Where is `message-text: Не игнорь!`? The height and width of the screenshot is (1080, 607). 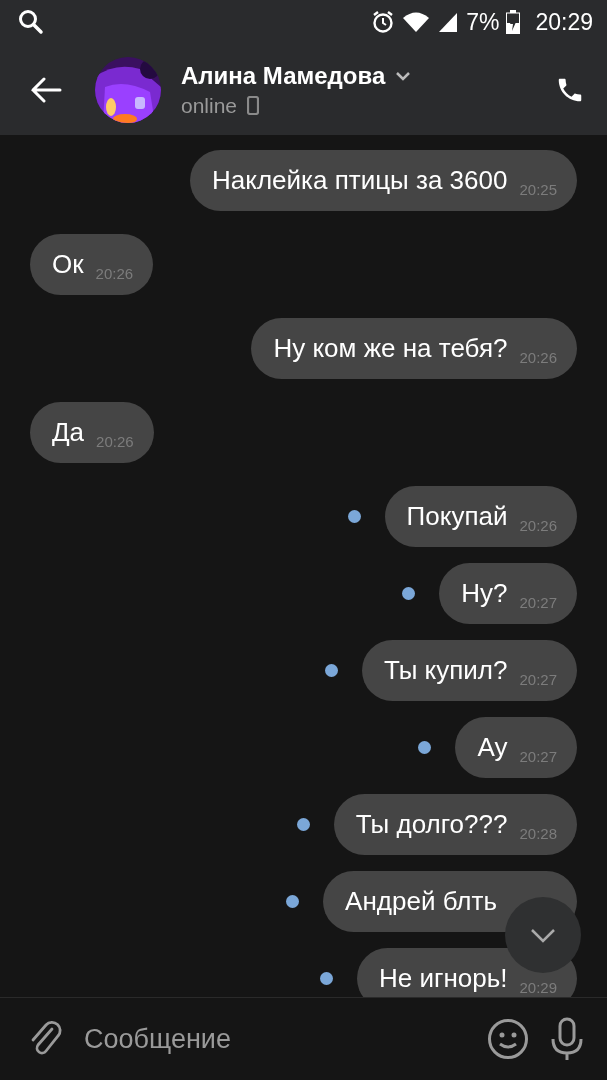
message-text: Не игнорь! is located at coordinates (443, 978).